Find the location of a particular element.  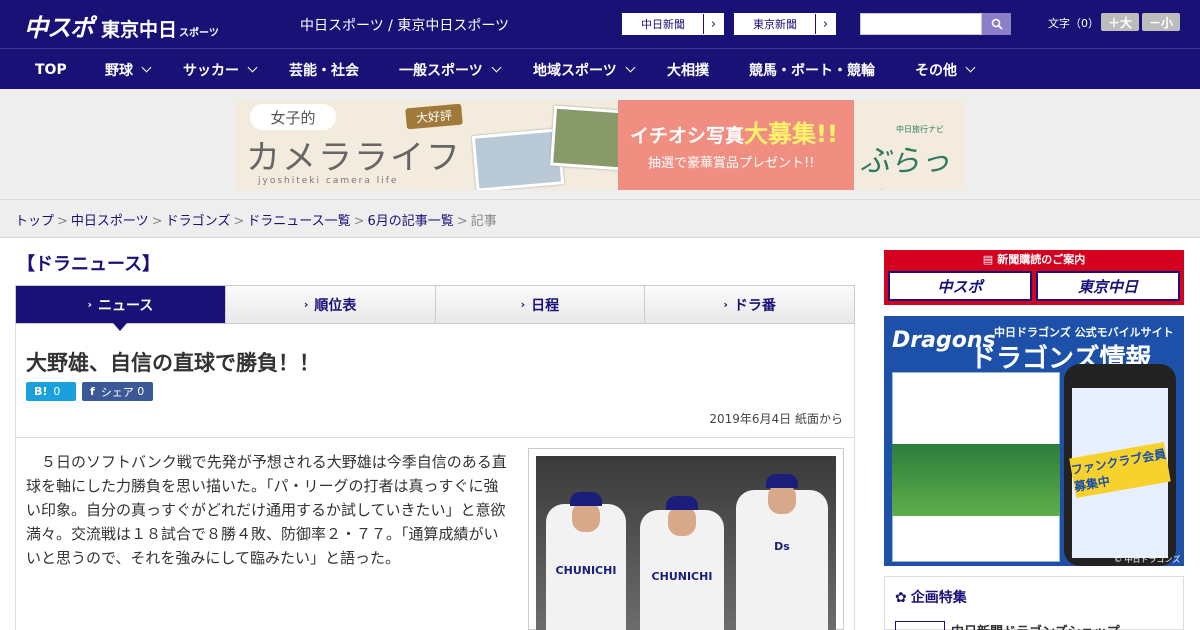

banner-headline: イチオシ写真大募集!! is located at coordinates (734, 134).